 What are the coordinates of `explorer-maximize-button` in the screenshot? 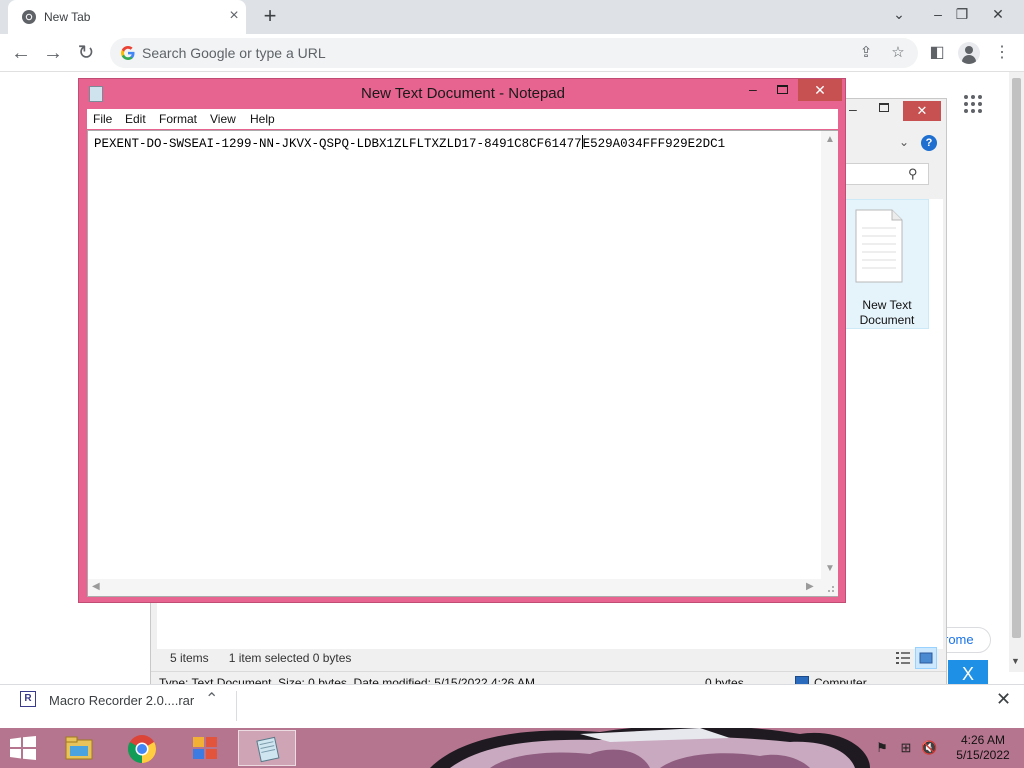 It's located at (884, 107).